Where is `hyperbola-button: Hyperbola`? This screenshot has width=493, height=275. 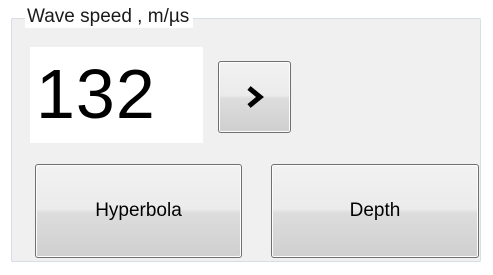 hyperbola-button: Hyperbola is located at coordinates (138, 211).